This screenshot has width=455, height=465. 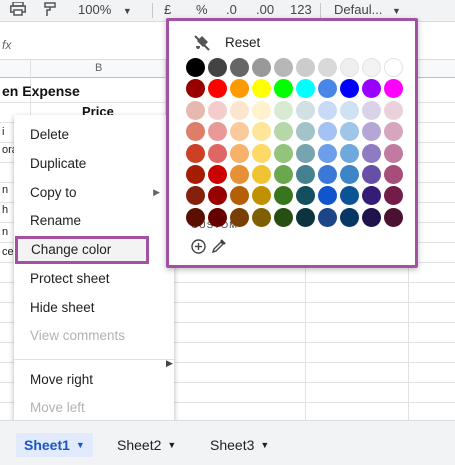 I want to click on zoom-select: 100% ▼, so click(x=105, y=9).